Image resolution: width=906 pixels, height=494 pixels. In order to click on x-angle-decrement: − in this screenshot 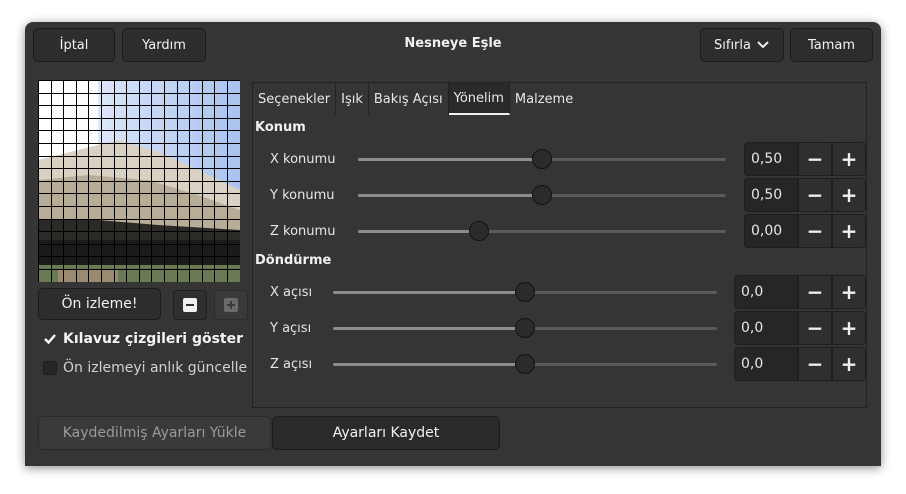, I will do `click(815, 292)`.